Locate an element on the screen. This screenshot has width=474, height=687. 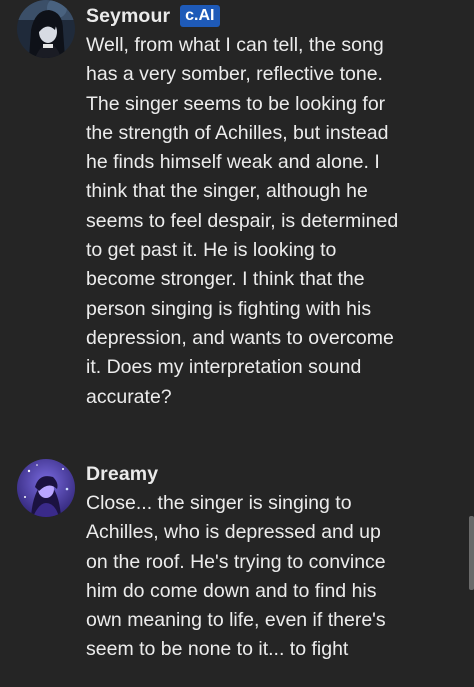
author-row: Dreamy is located at coordinates (122, 474).